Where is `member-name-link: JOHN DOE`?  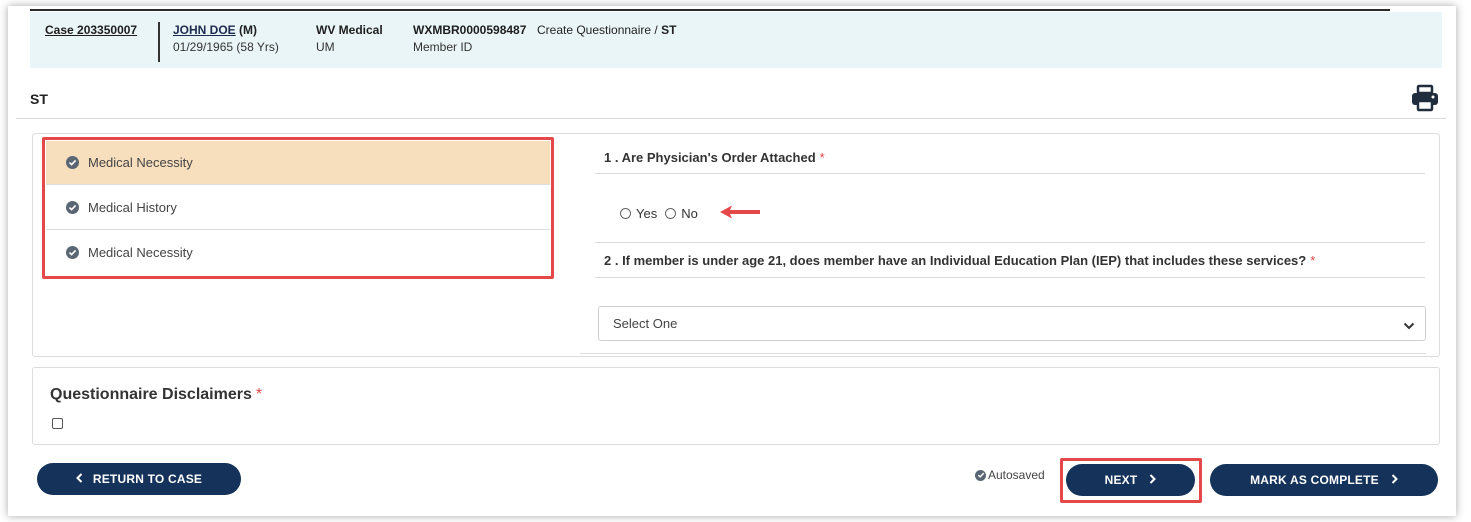
member-name-link: JOHN DOE is located at coordinates (204, 30).